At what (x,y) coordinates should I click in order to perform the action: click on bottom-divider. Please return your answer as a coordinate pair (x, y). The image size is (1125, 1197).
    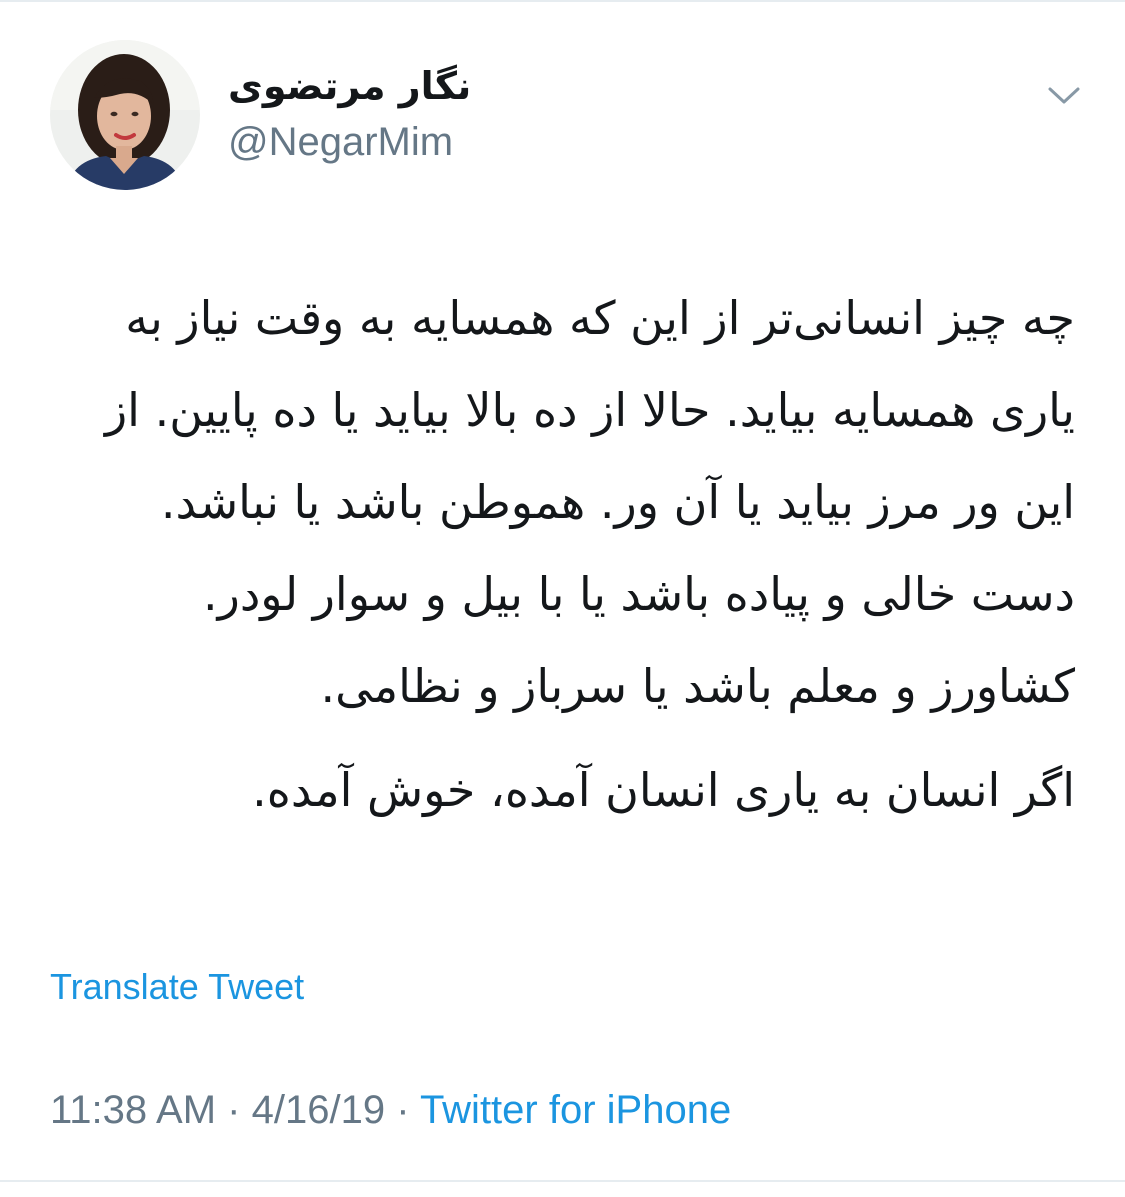
    Looking at the image, I should click on (562, 1181).